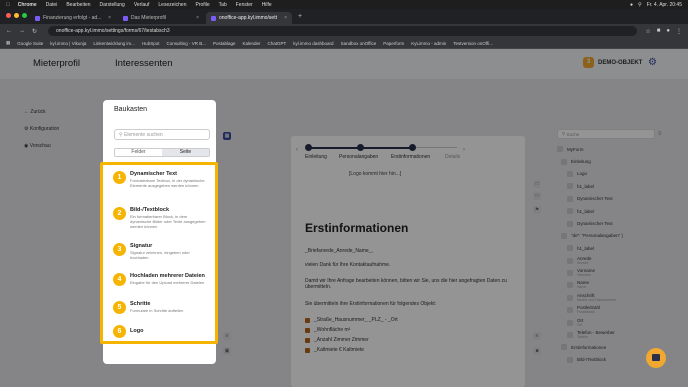  I want to click on item-name: Hochladen mehrerer Dateien, so click(167, 276).